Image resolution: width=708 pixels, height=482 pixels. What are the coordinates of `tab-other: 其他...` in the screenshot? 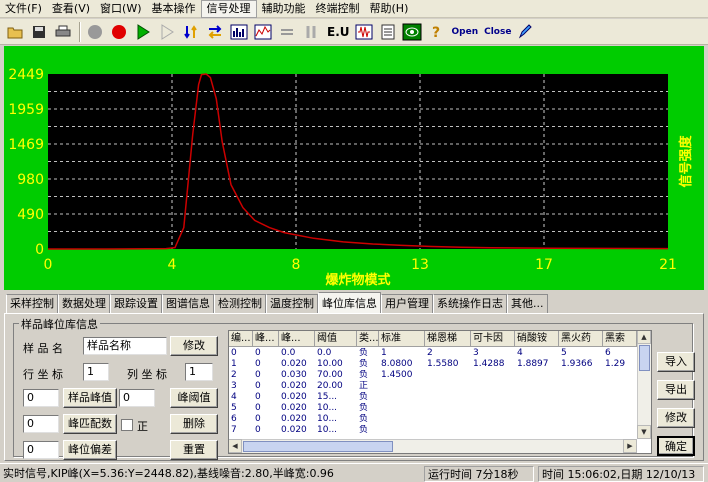 It's located at (527, 303).